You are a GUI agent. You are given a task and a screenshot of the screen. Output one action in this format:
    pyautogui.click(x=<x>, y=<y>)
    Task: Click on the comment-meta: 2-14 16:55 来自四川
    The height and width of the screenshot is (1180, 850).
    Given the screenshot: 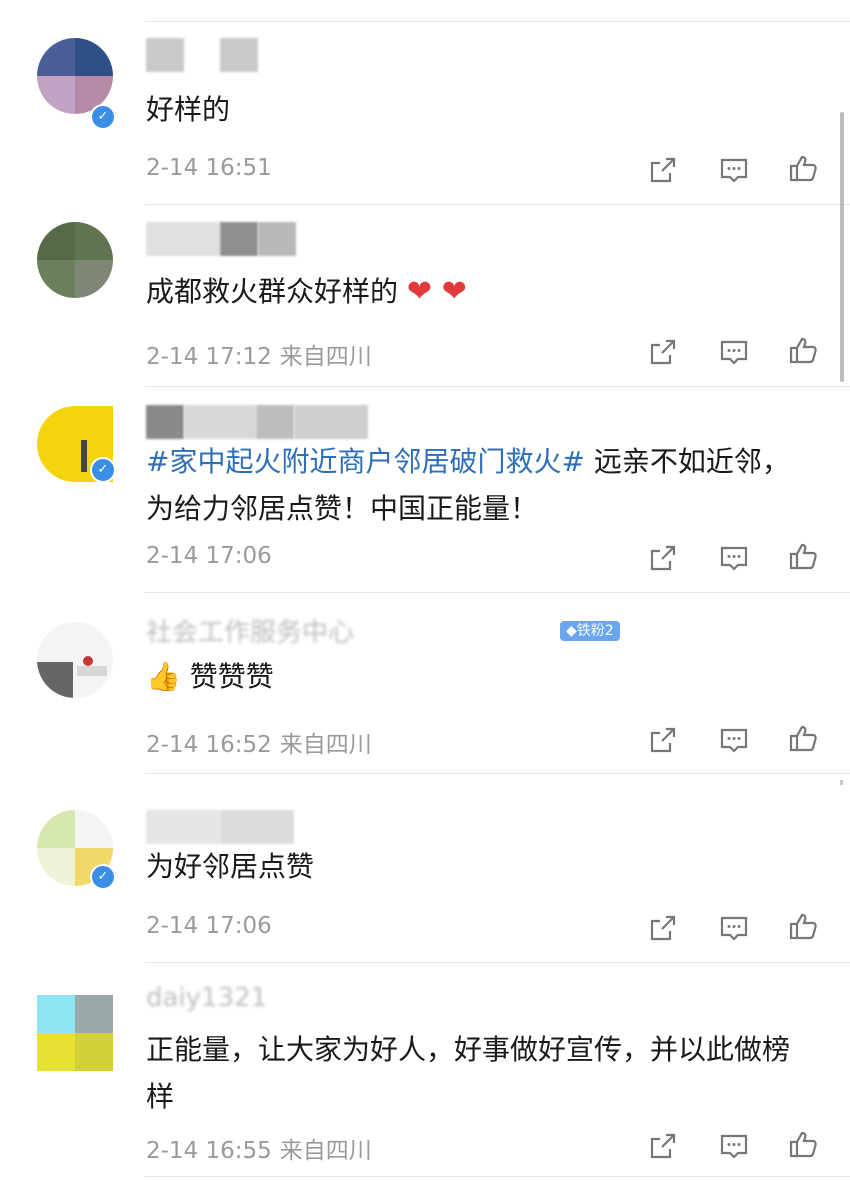 What is the action you would take?
    pyautogui.click(x=259, y=1148)
    